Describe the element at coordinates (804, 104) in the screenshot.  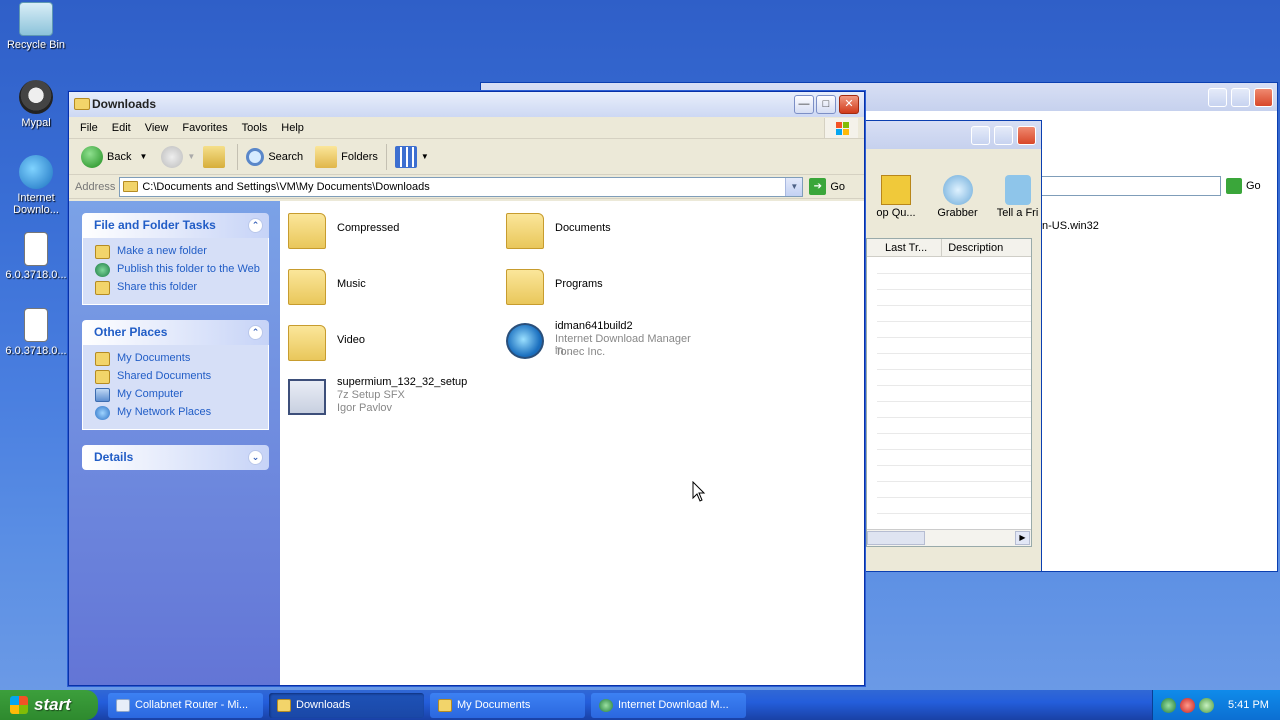
I see `minimize-button: —` at that location.